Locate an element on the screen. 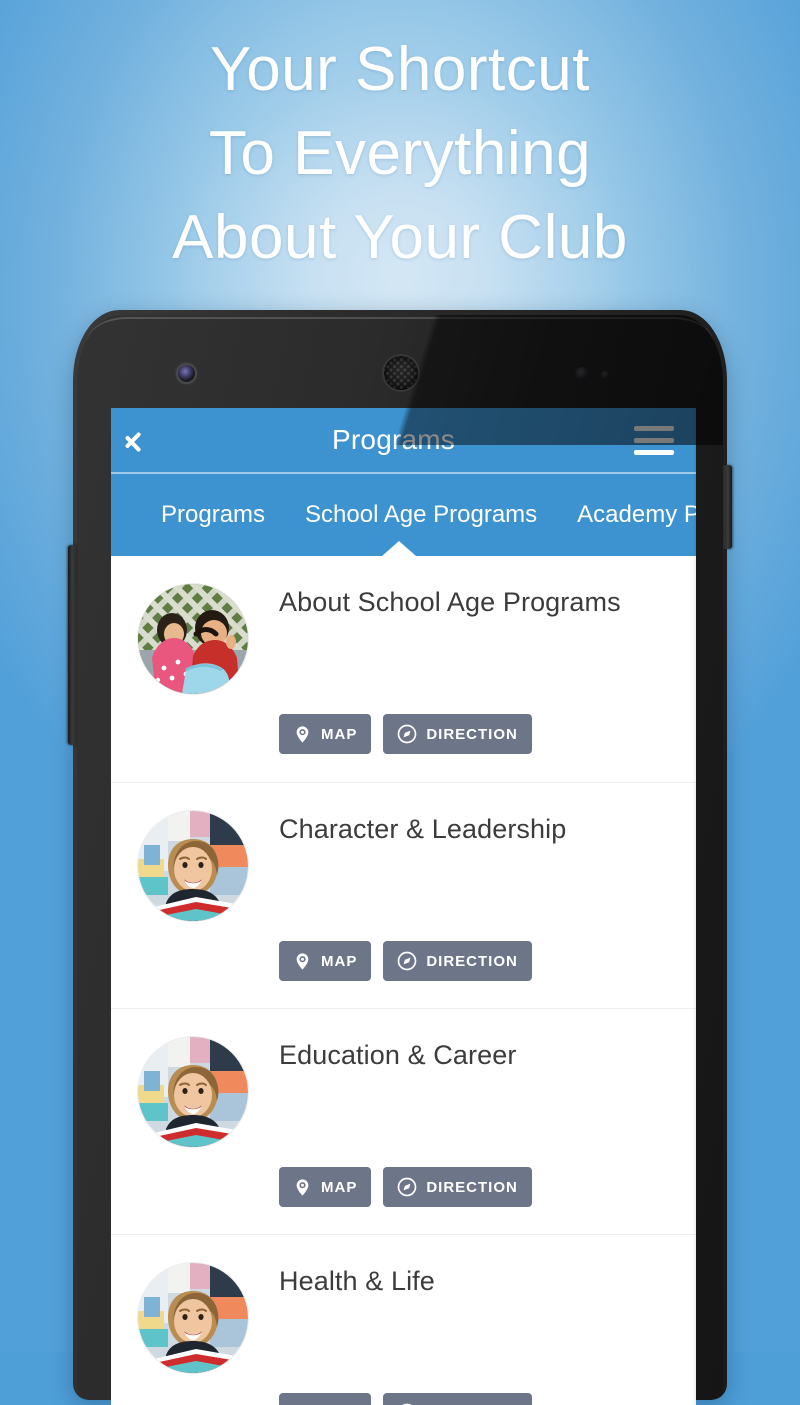 This screenshot has height=1405, width=800. ambient-light-sensor-icon is located at coordinates (605, 375).